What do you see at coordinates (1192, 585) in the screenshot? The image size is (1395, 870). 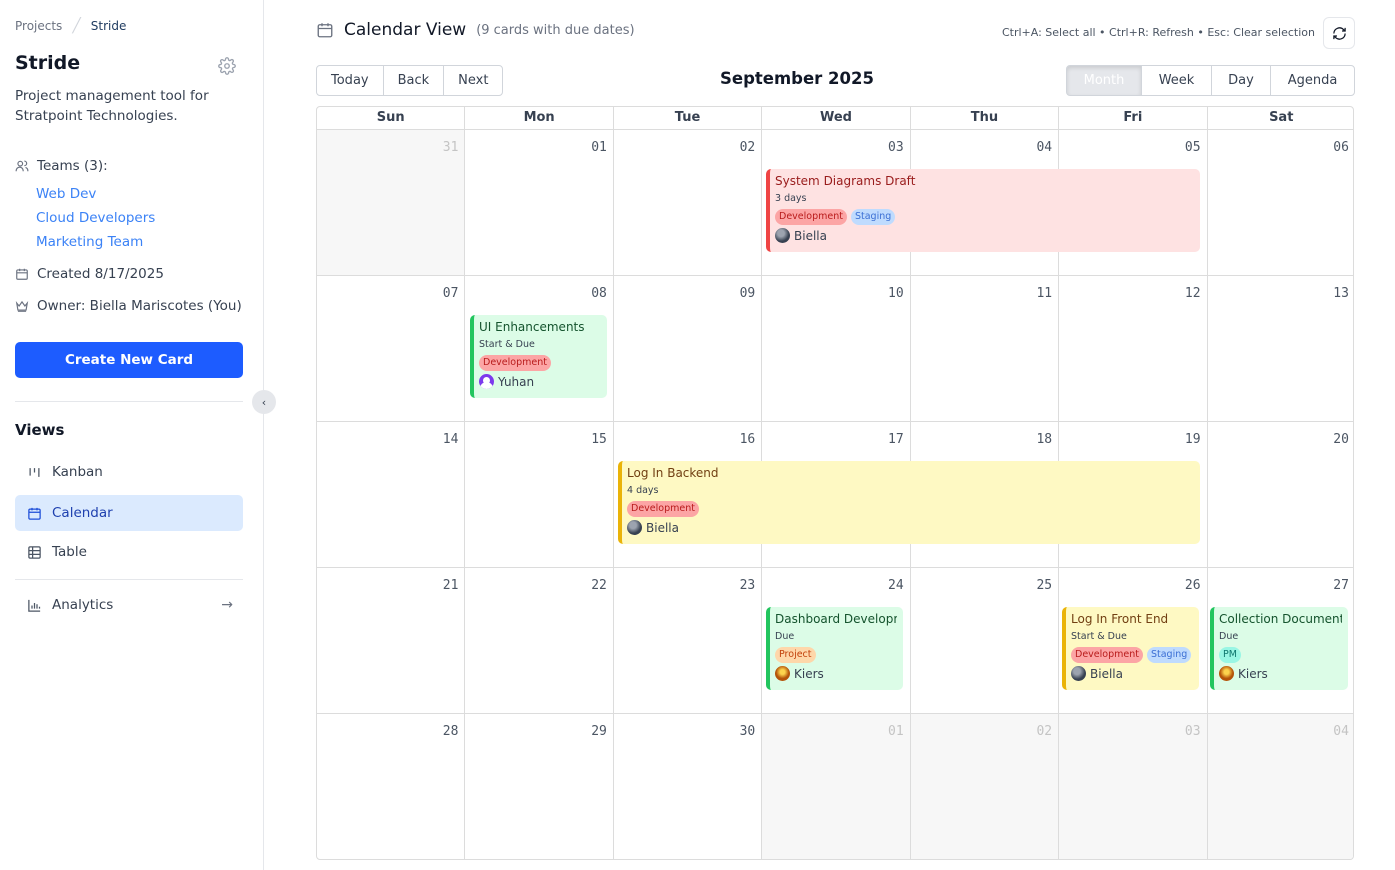 I see `day-number: 26` at bounding box center [1192, 585].